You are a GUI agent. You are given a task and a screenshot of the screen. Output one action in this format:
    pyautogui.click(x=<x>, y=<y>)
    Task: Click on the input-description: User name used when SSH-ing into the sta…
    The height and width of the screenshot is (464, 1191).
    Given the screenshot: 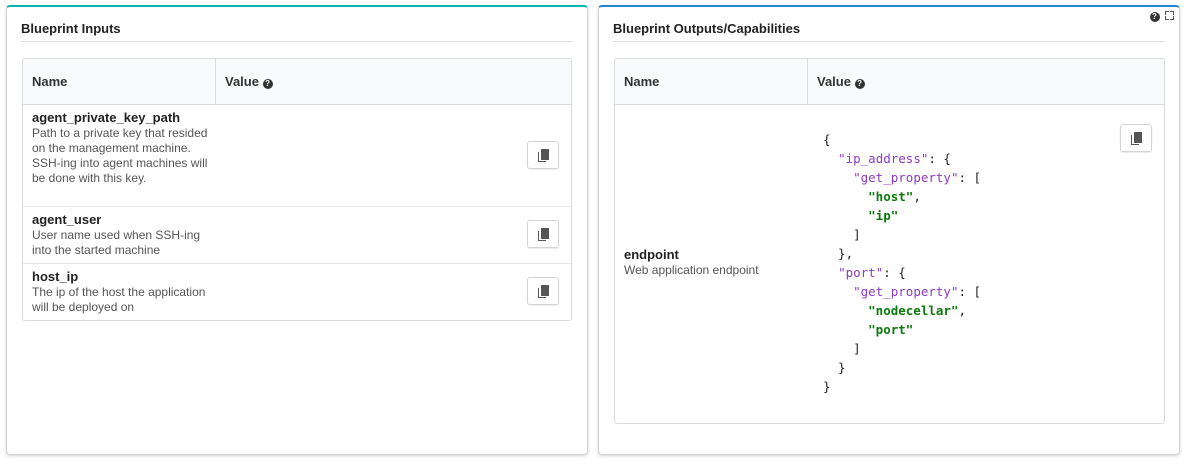 What is the action you would take?
    pyautogui.click(x=116, y=242)
    